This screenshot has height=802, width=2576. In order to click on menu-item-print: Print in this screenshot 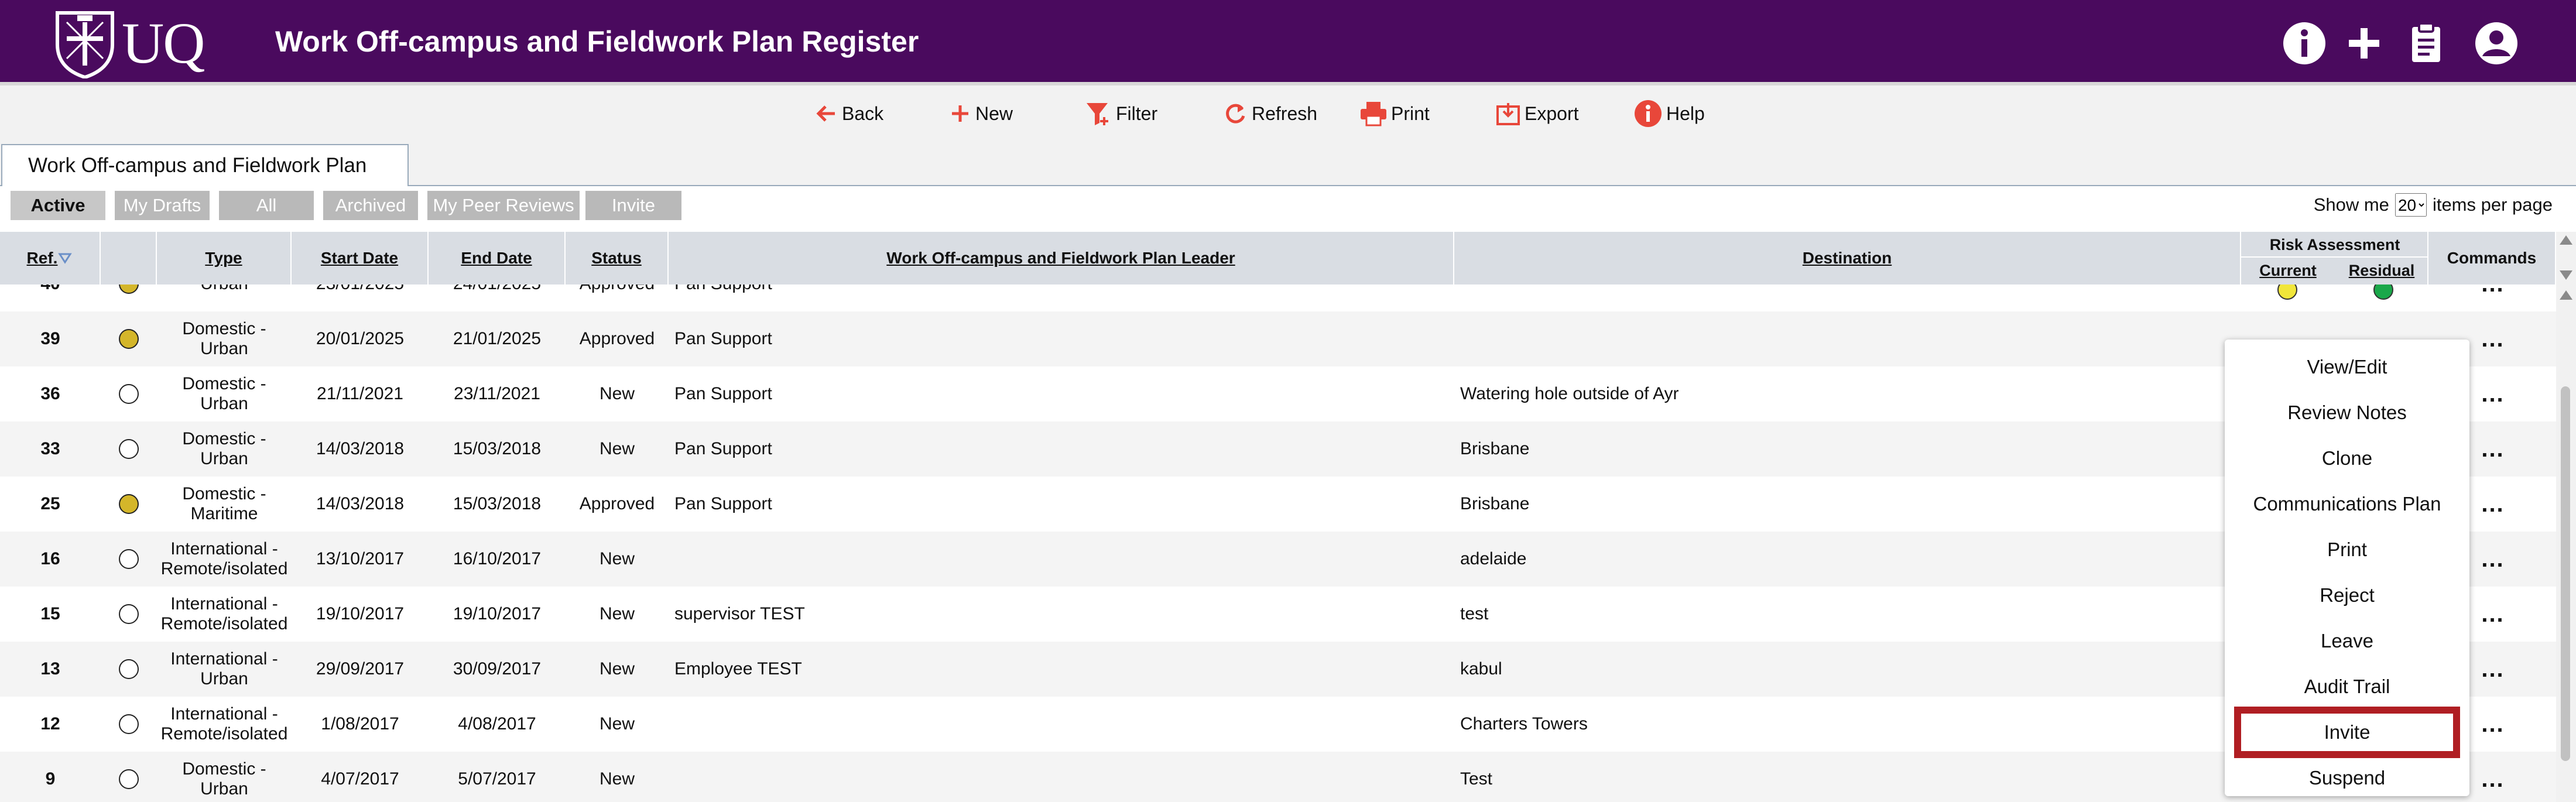, I will do `click(2347, 550)`.